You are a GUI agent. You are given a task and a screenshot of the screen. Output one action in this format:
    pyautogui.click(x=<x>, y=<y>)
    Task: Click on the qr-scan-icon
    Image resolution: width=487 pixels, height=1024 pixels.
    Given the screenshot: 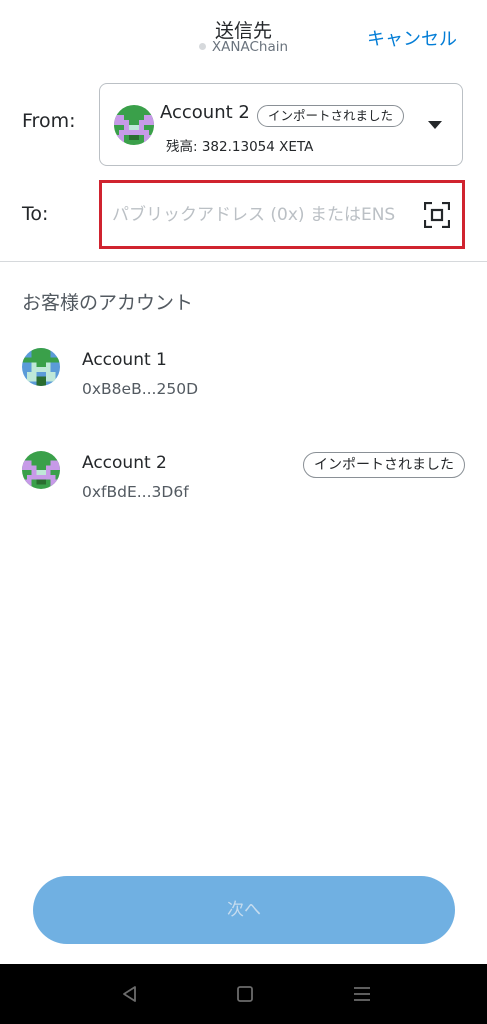 What is the action you would take?
    pyautogui.click(x=437, y=215)
    